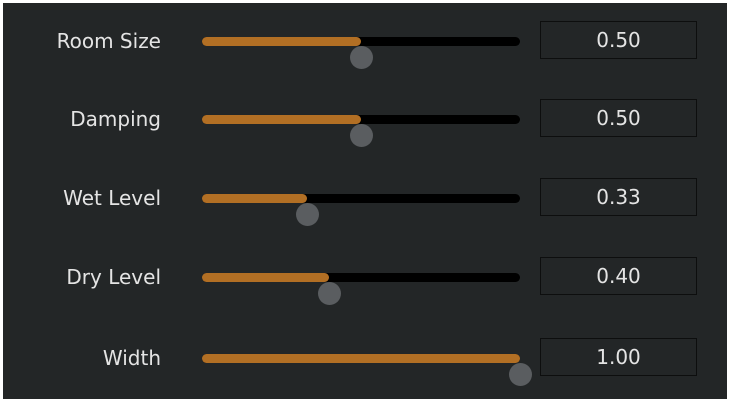  What do you see at coordinates (108, 41) in the screenshot?
I see `room-size-label: Room Size` at bounding box center [108, 41].